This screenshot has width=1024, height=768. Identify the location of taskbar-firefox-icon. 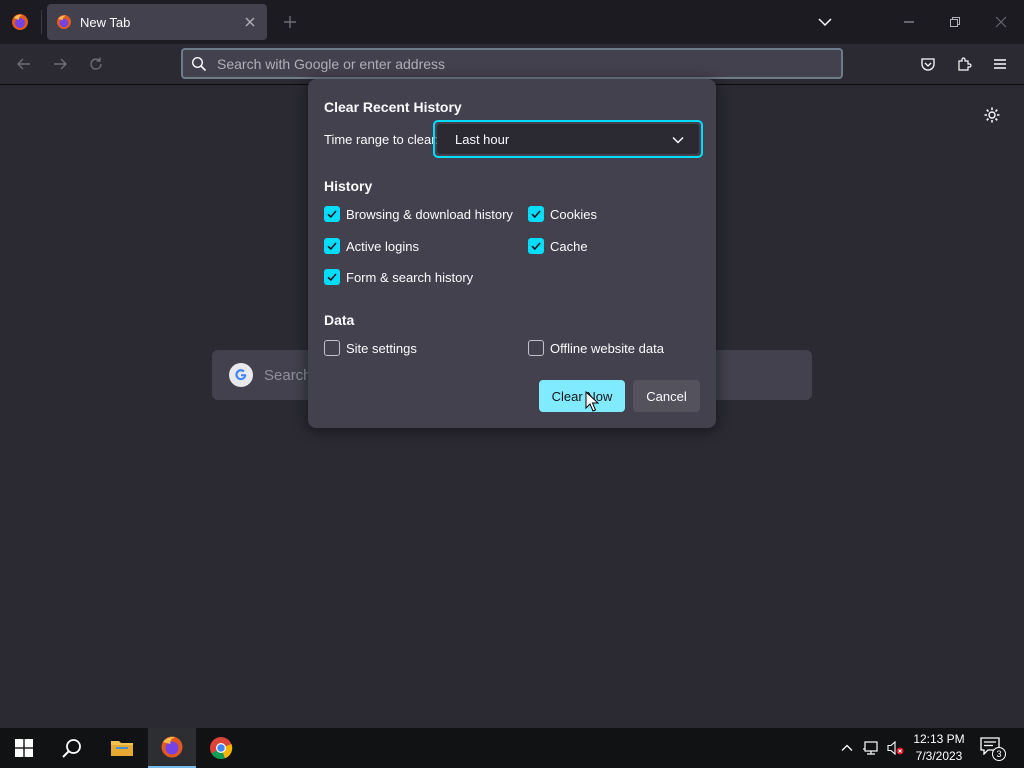
(172, 748).